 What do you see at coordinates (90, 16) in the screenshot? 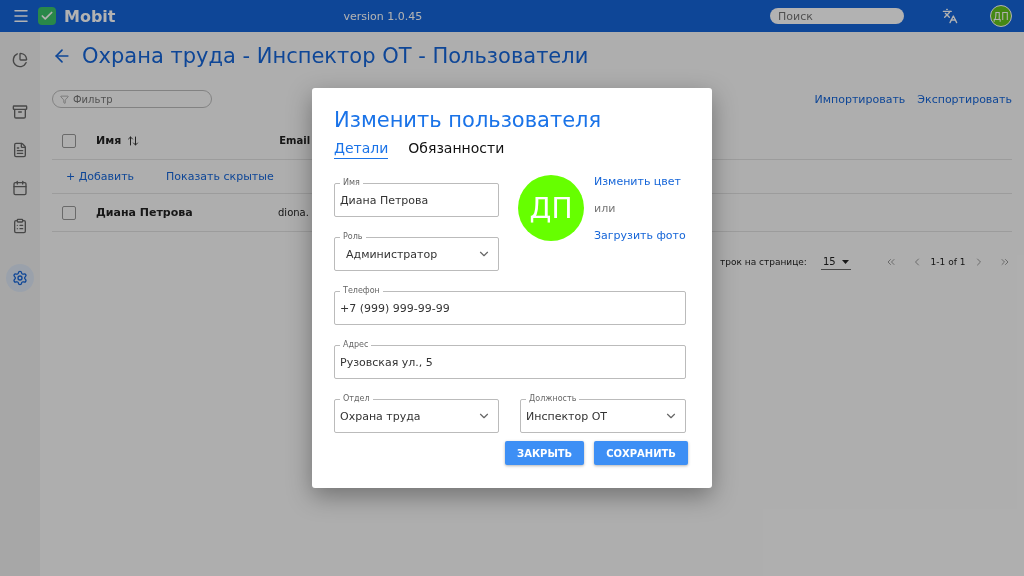
I see `app-name: Mobit` at bounding box center [90, 16].